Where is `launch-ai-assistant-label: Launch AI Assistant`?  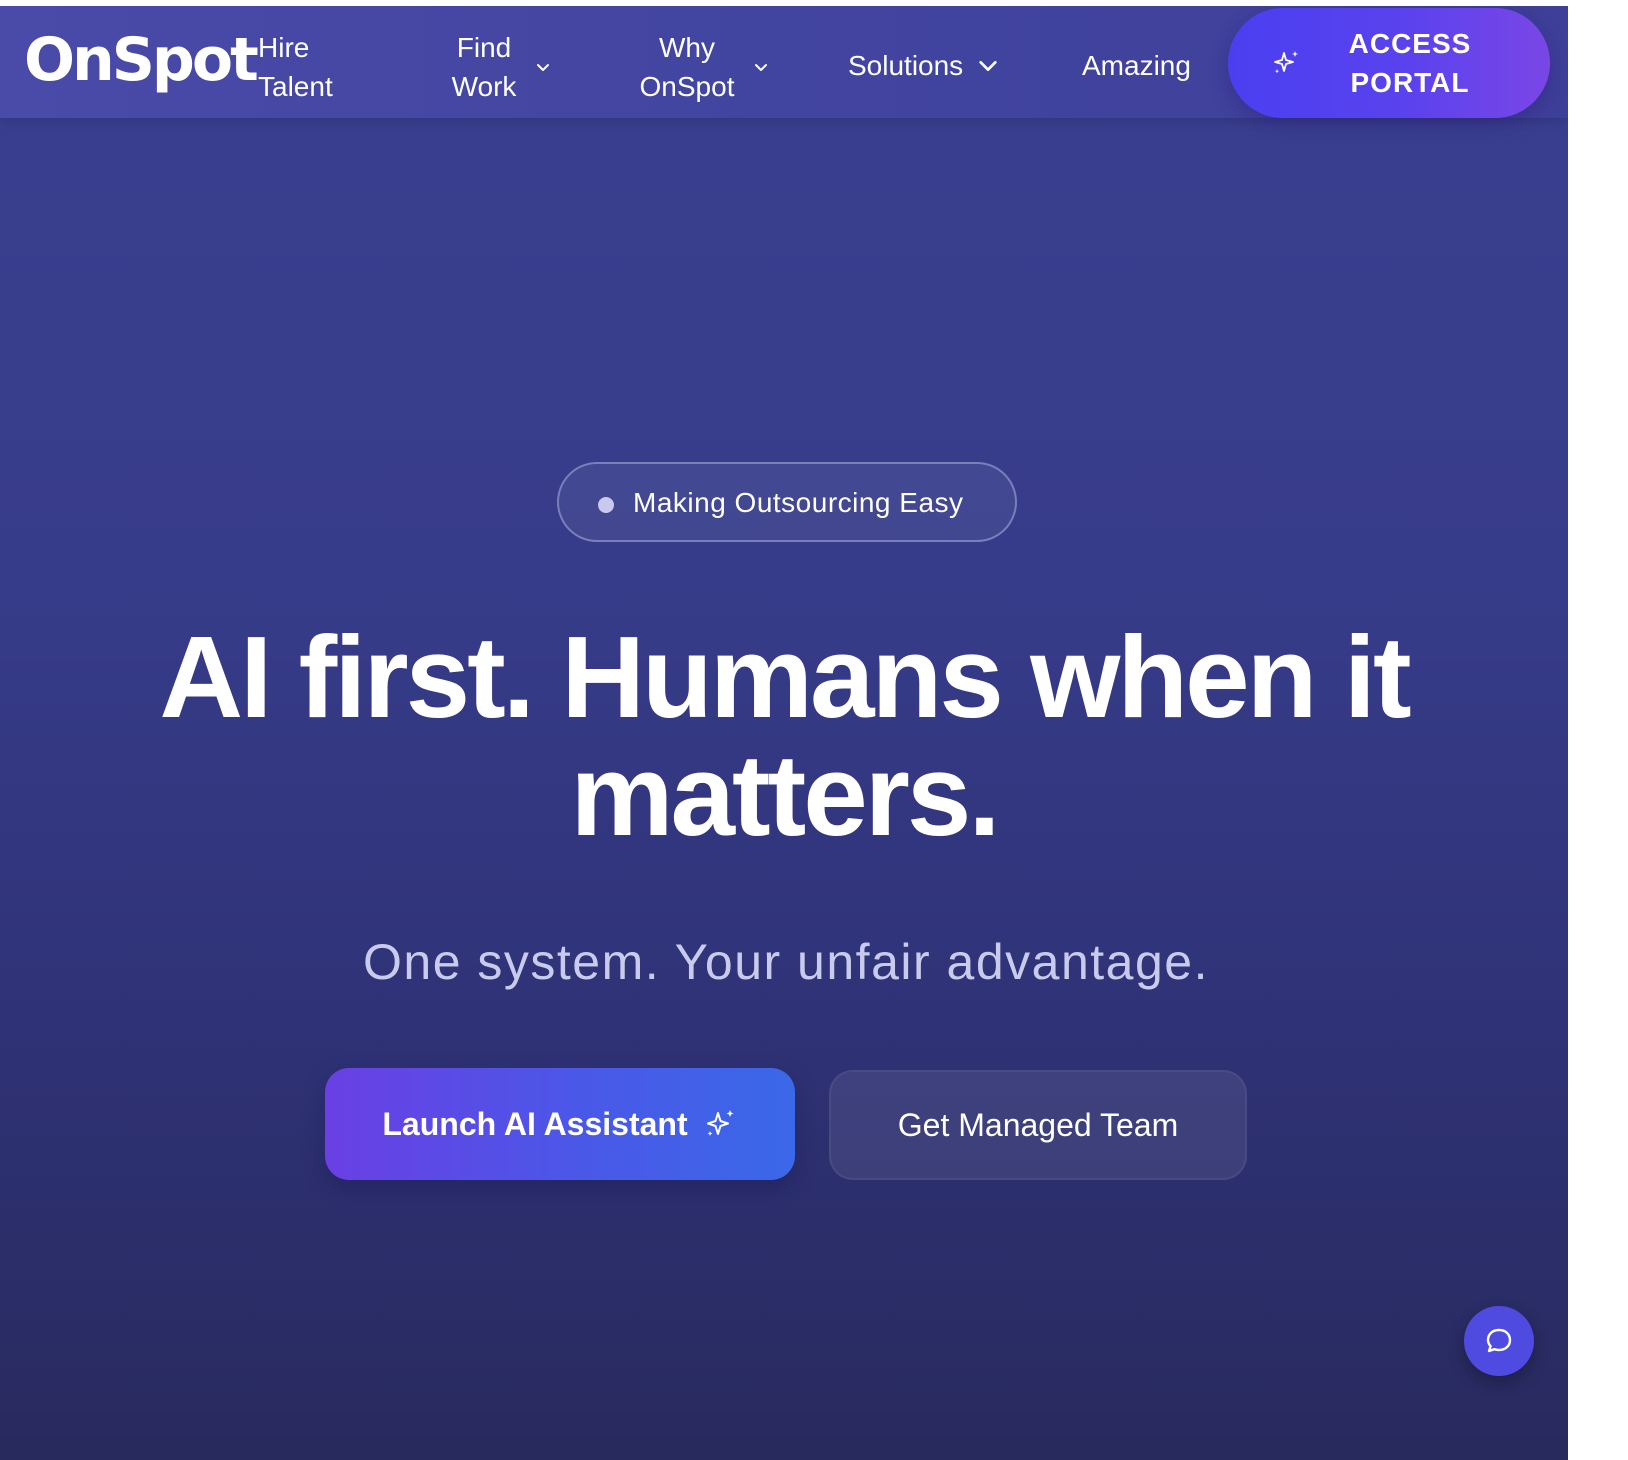
launch-ai-assistant-label: Launch AI Assistant is located at coordinates (535, 1123).